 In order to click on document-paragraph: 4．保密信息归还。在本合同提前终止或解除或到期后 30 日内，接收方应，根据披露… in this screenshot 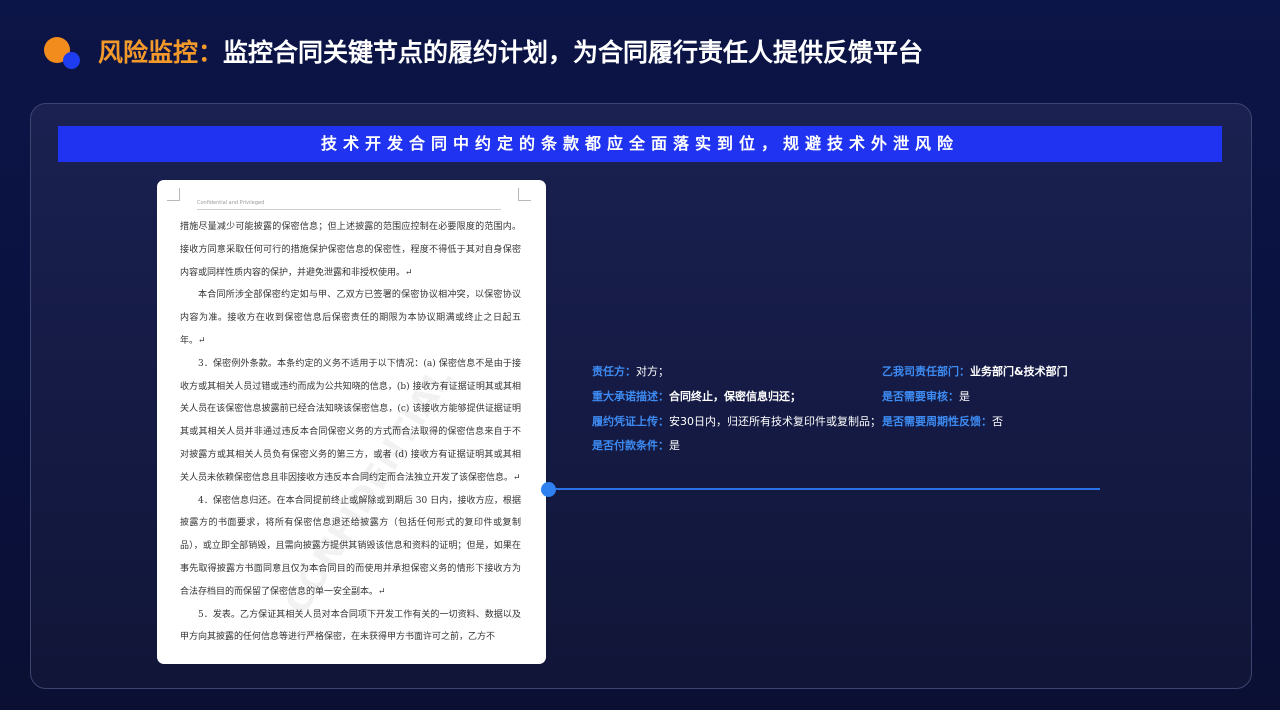, I will do `click(350, 546)`.